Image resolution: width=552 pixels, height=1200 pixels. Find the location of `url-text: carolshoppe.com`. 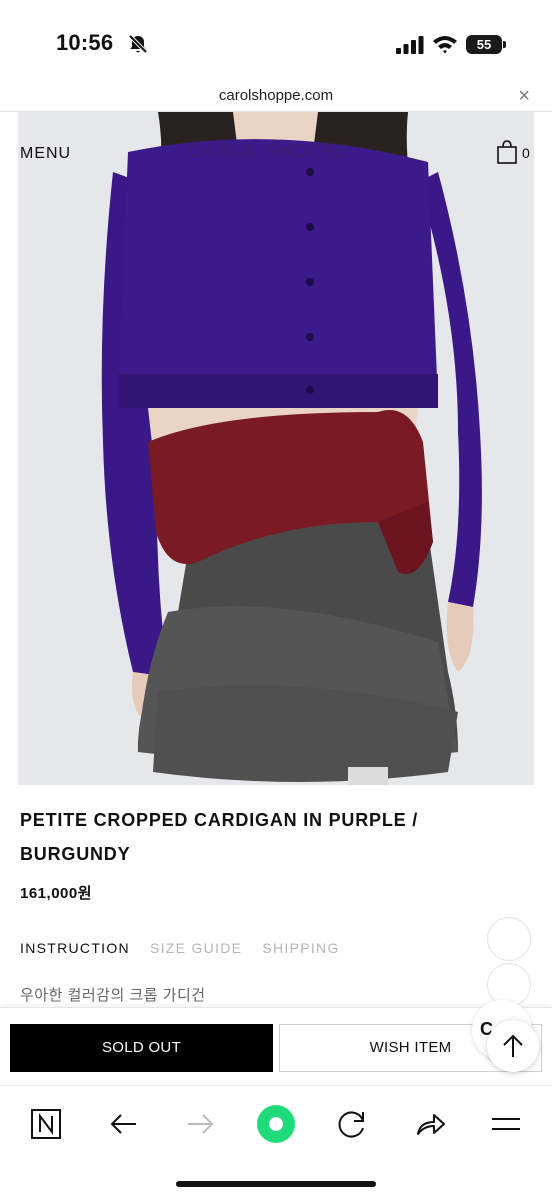

url-text: carolshoppe.com is located at coordinates (276, 95).